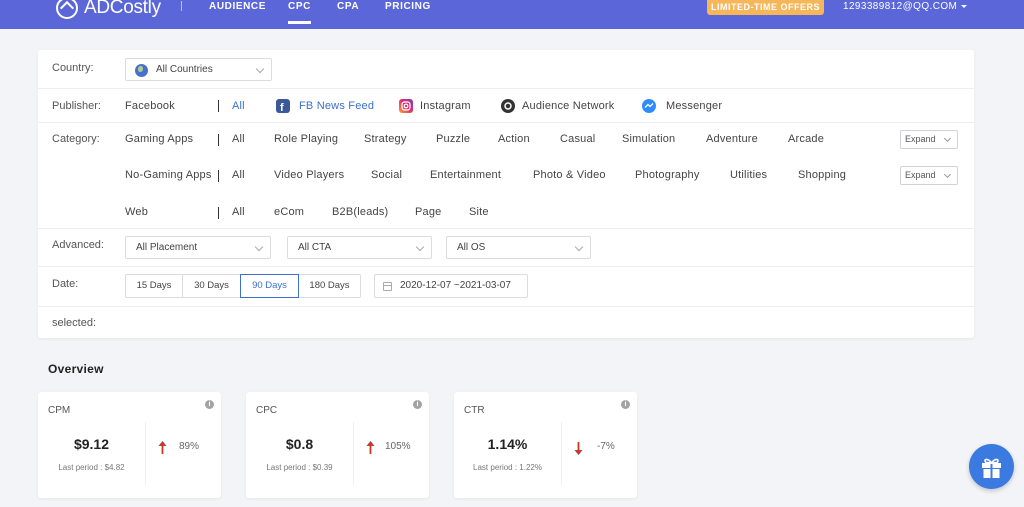 Image resolution: width=1024 pixels, height=507 pixels. I want to click on cta-select: All CTA, so click(359, 247).